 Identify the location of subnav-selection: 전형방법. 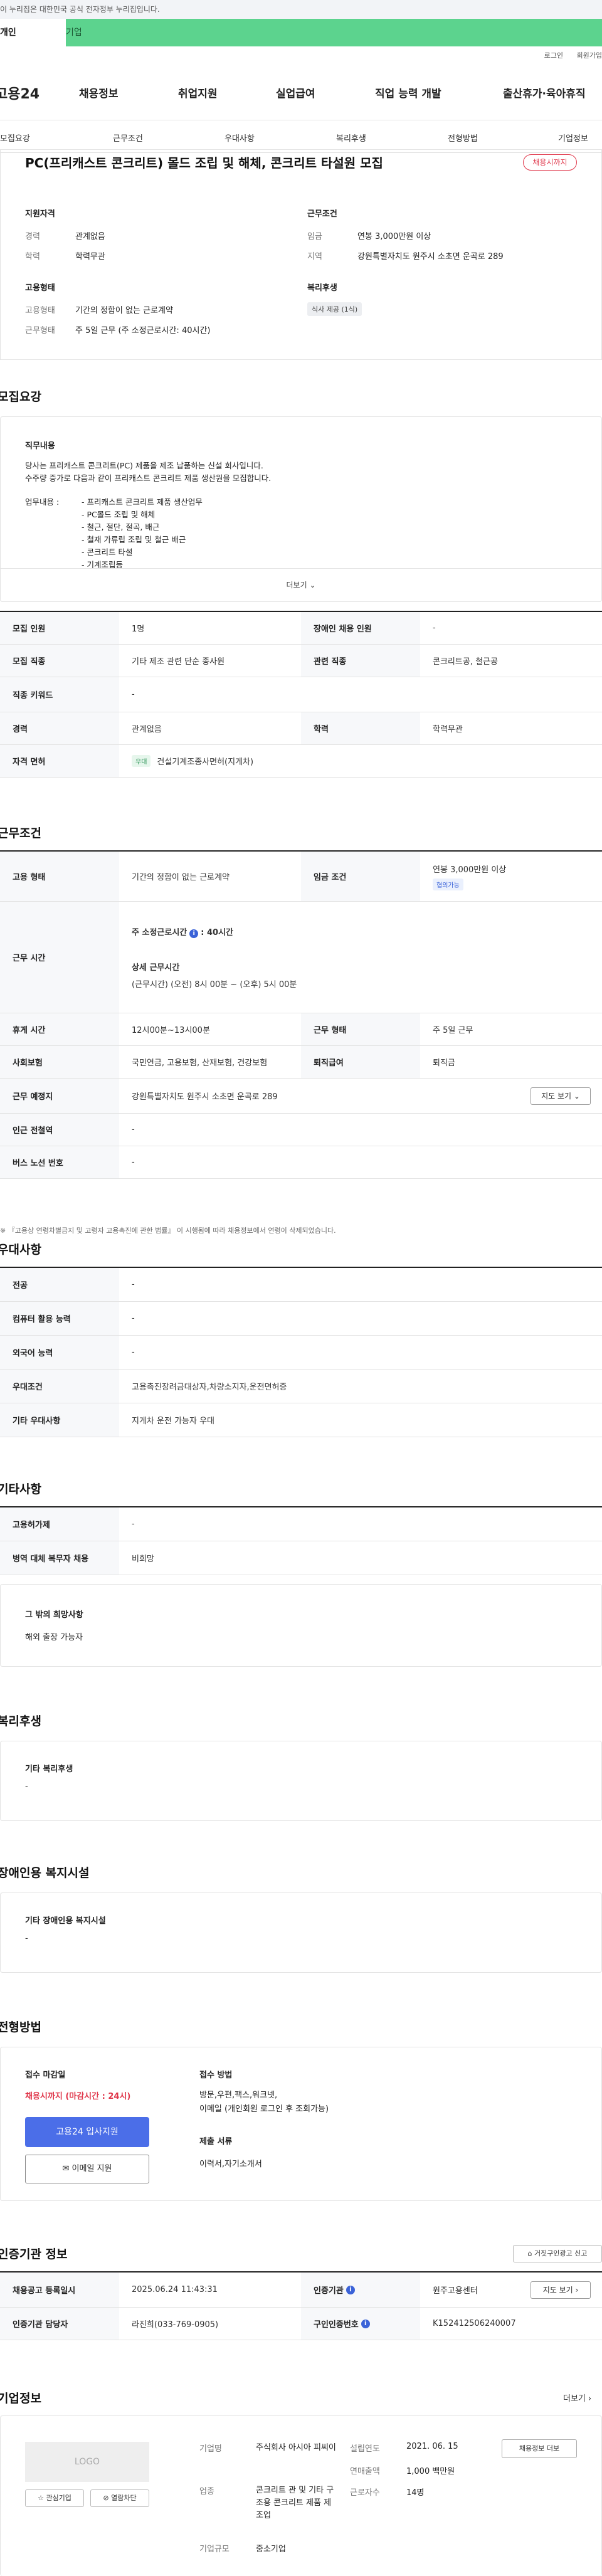
(463, 138).